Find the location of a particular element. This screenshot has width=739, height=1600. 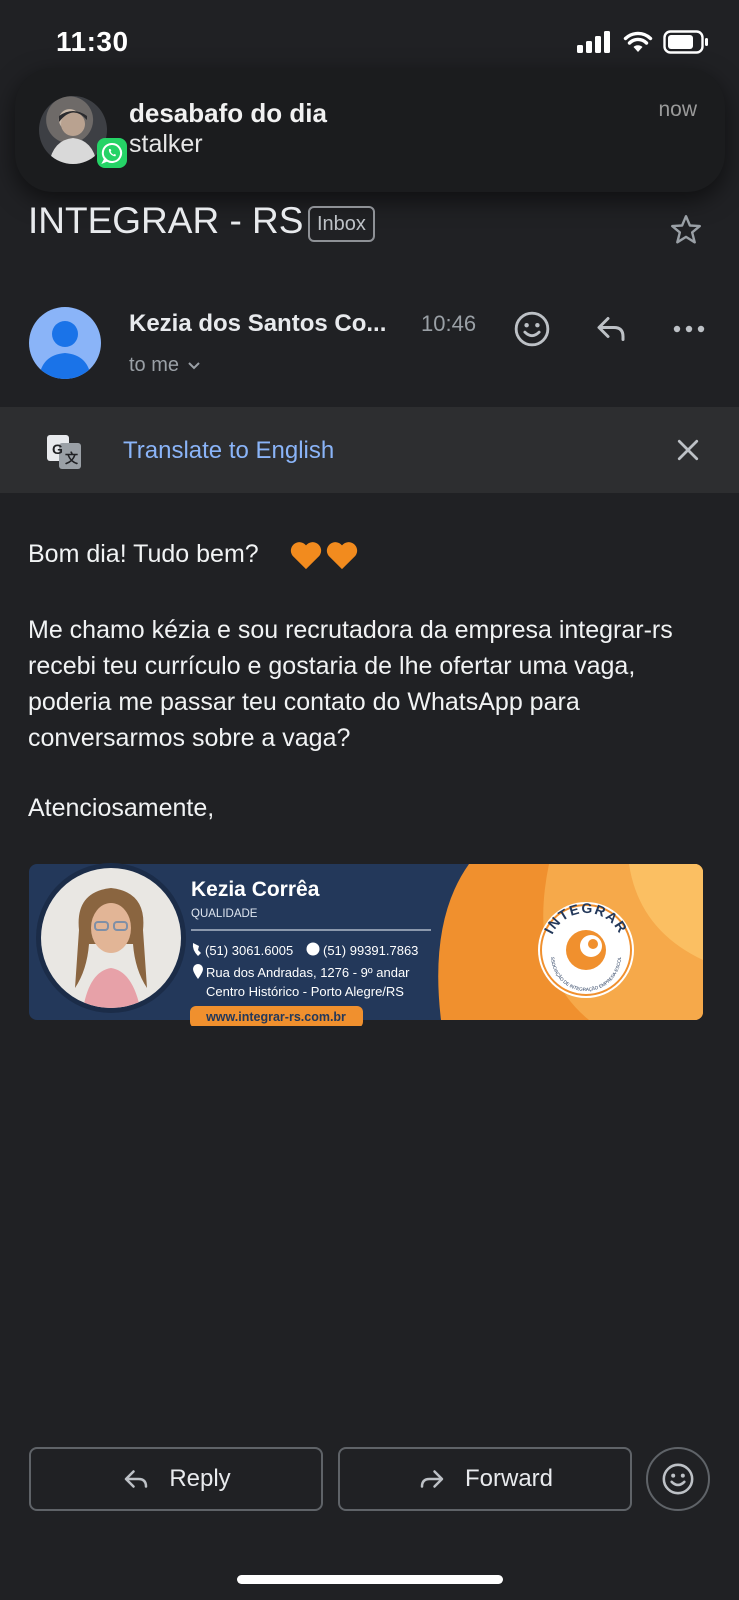

more-options-button is located at coordinates (689, 329).